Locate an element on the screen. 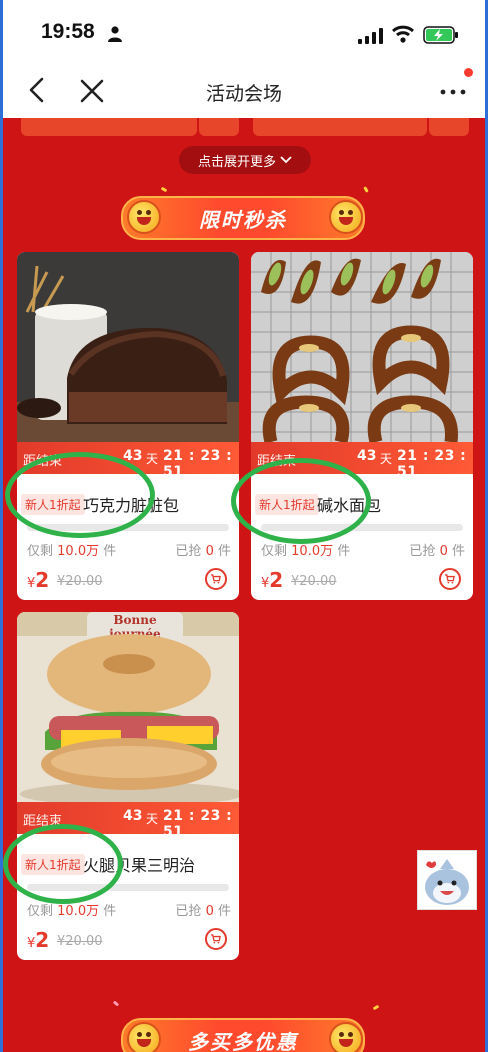 This screenshot has height=1052, width=488. bulk-discount-title: 多买多优惠 is located at coordinates (243, 1040).